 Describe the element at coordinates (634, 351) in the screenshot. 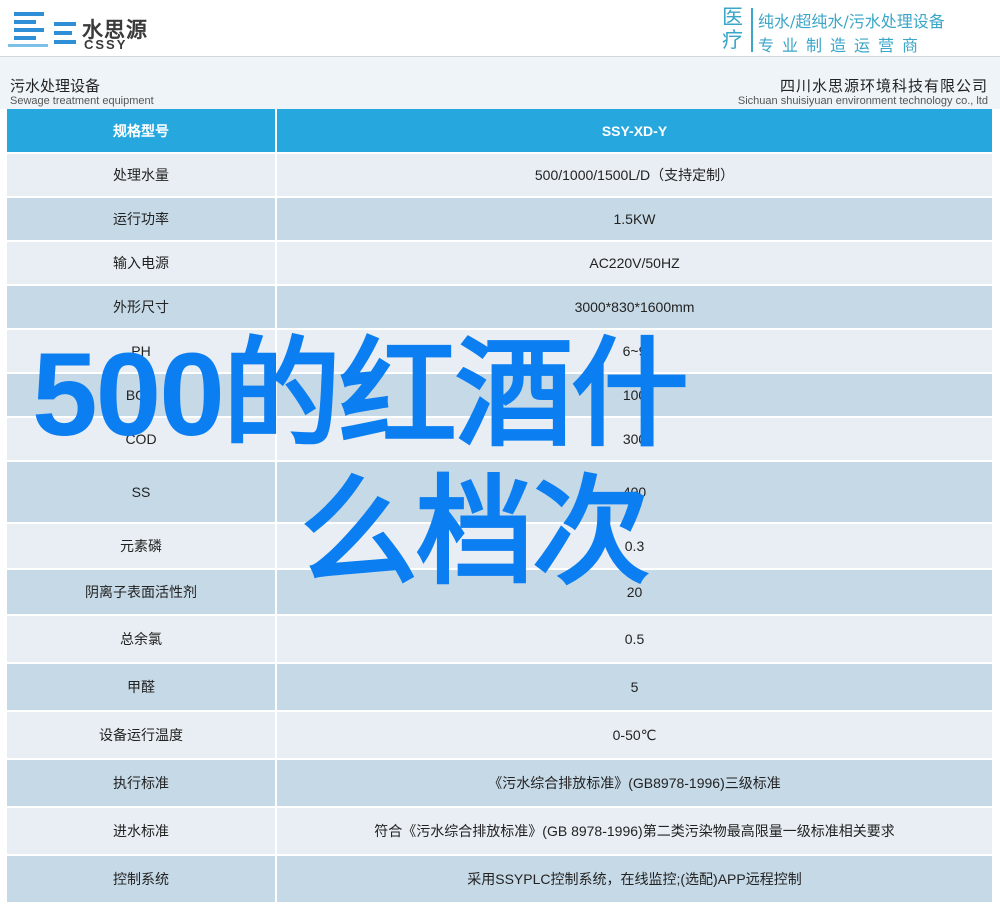

I see `row-value: 6~9` at that location.